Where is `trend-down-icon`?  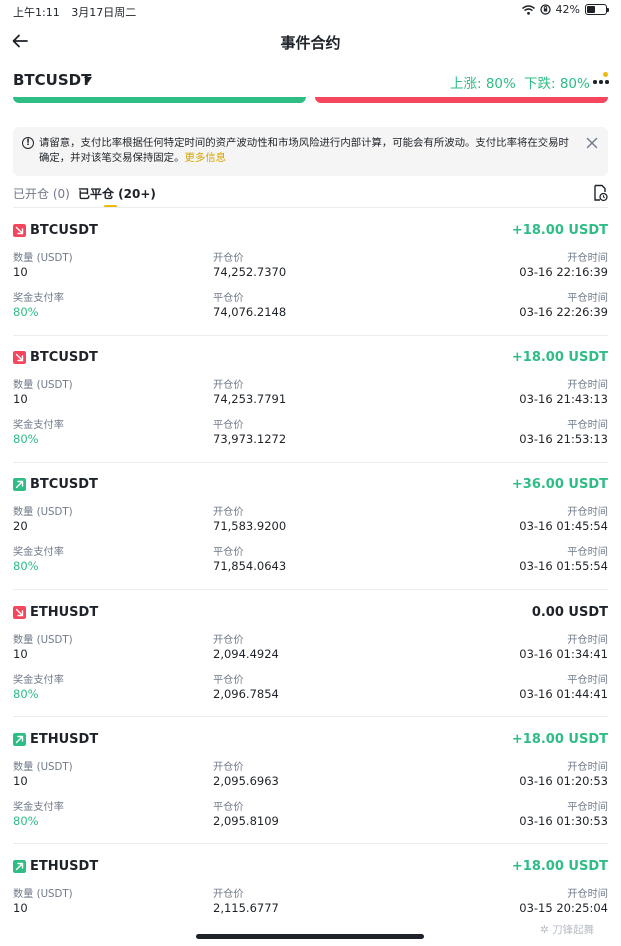 trend-down-icon is located at coordinates (19, 357).